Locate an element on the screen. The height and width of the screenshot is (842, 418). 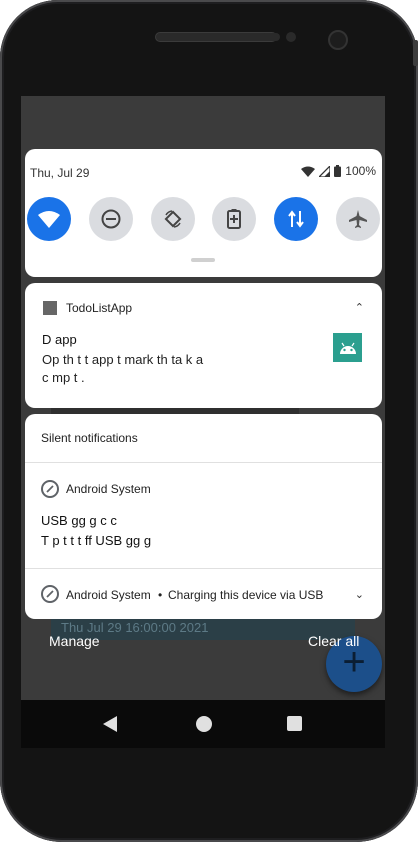
expand-handle is located at coordinates (203, 260).